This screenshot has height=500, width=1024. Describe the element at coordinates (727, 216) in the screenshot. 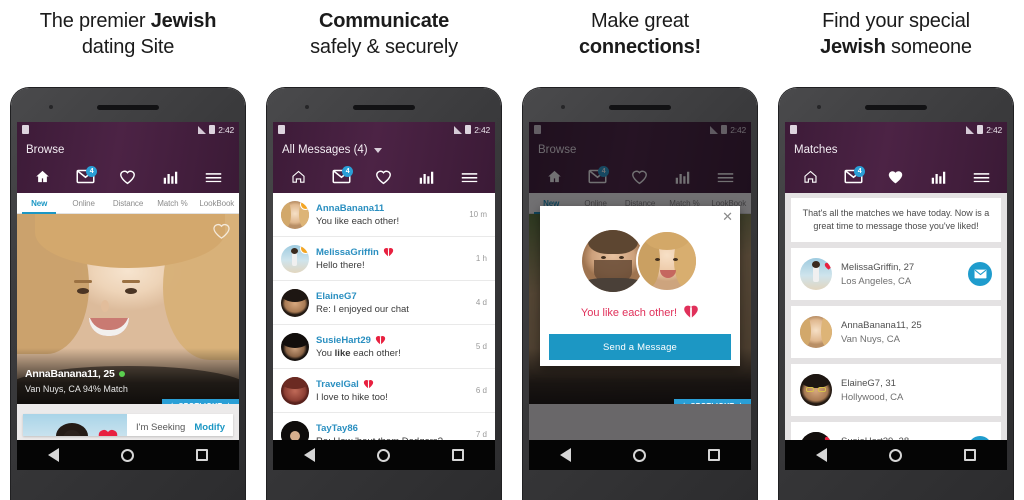

I see `close-icon: ✕` at that location.